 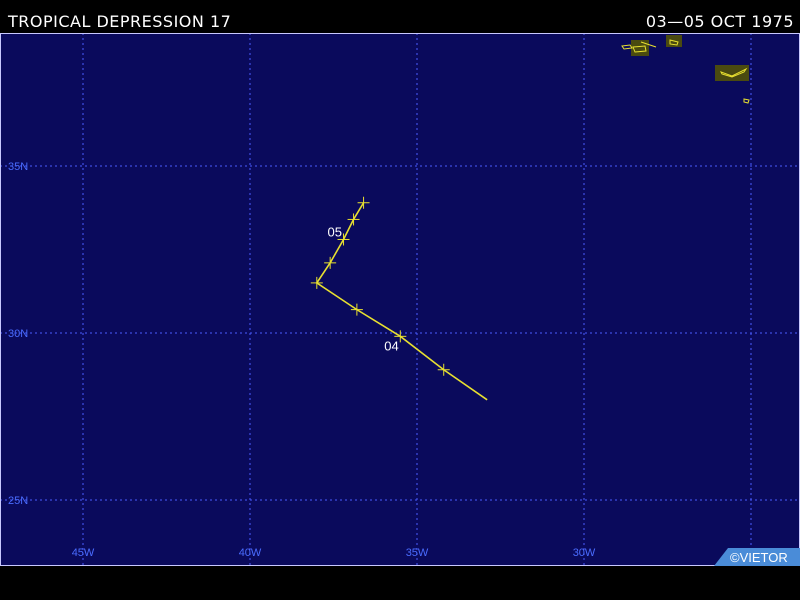 I want to click on lat-label: 35N, so click(x=18, y=167).